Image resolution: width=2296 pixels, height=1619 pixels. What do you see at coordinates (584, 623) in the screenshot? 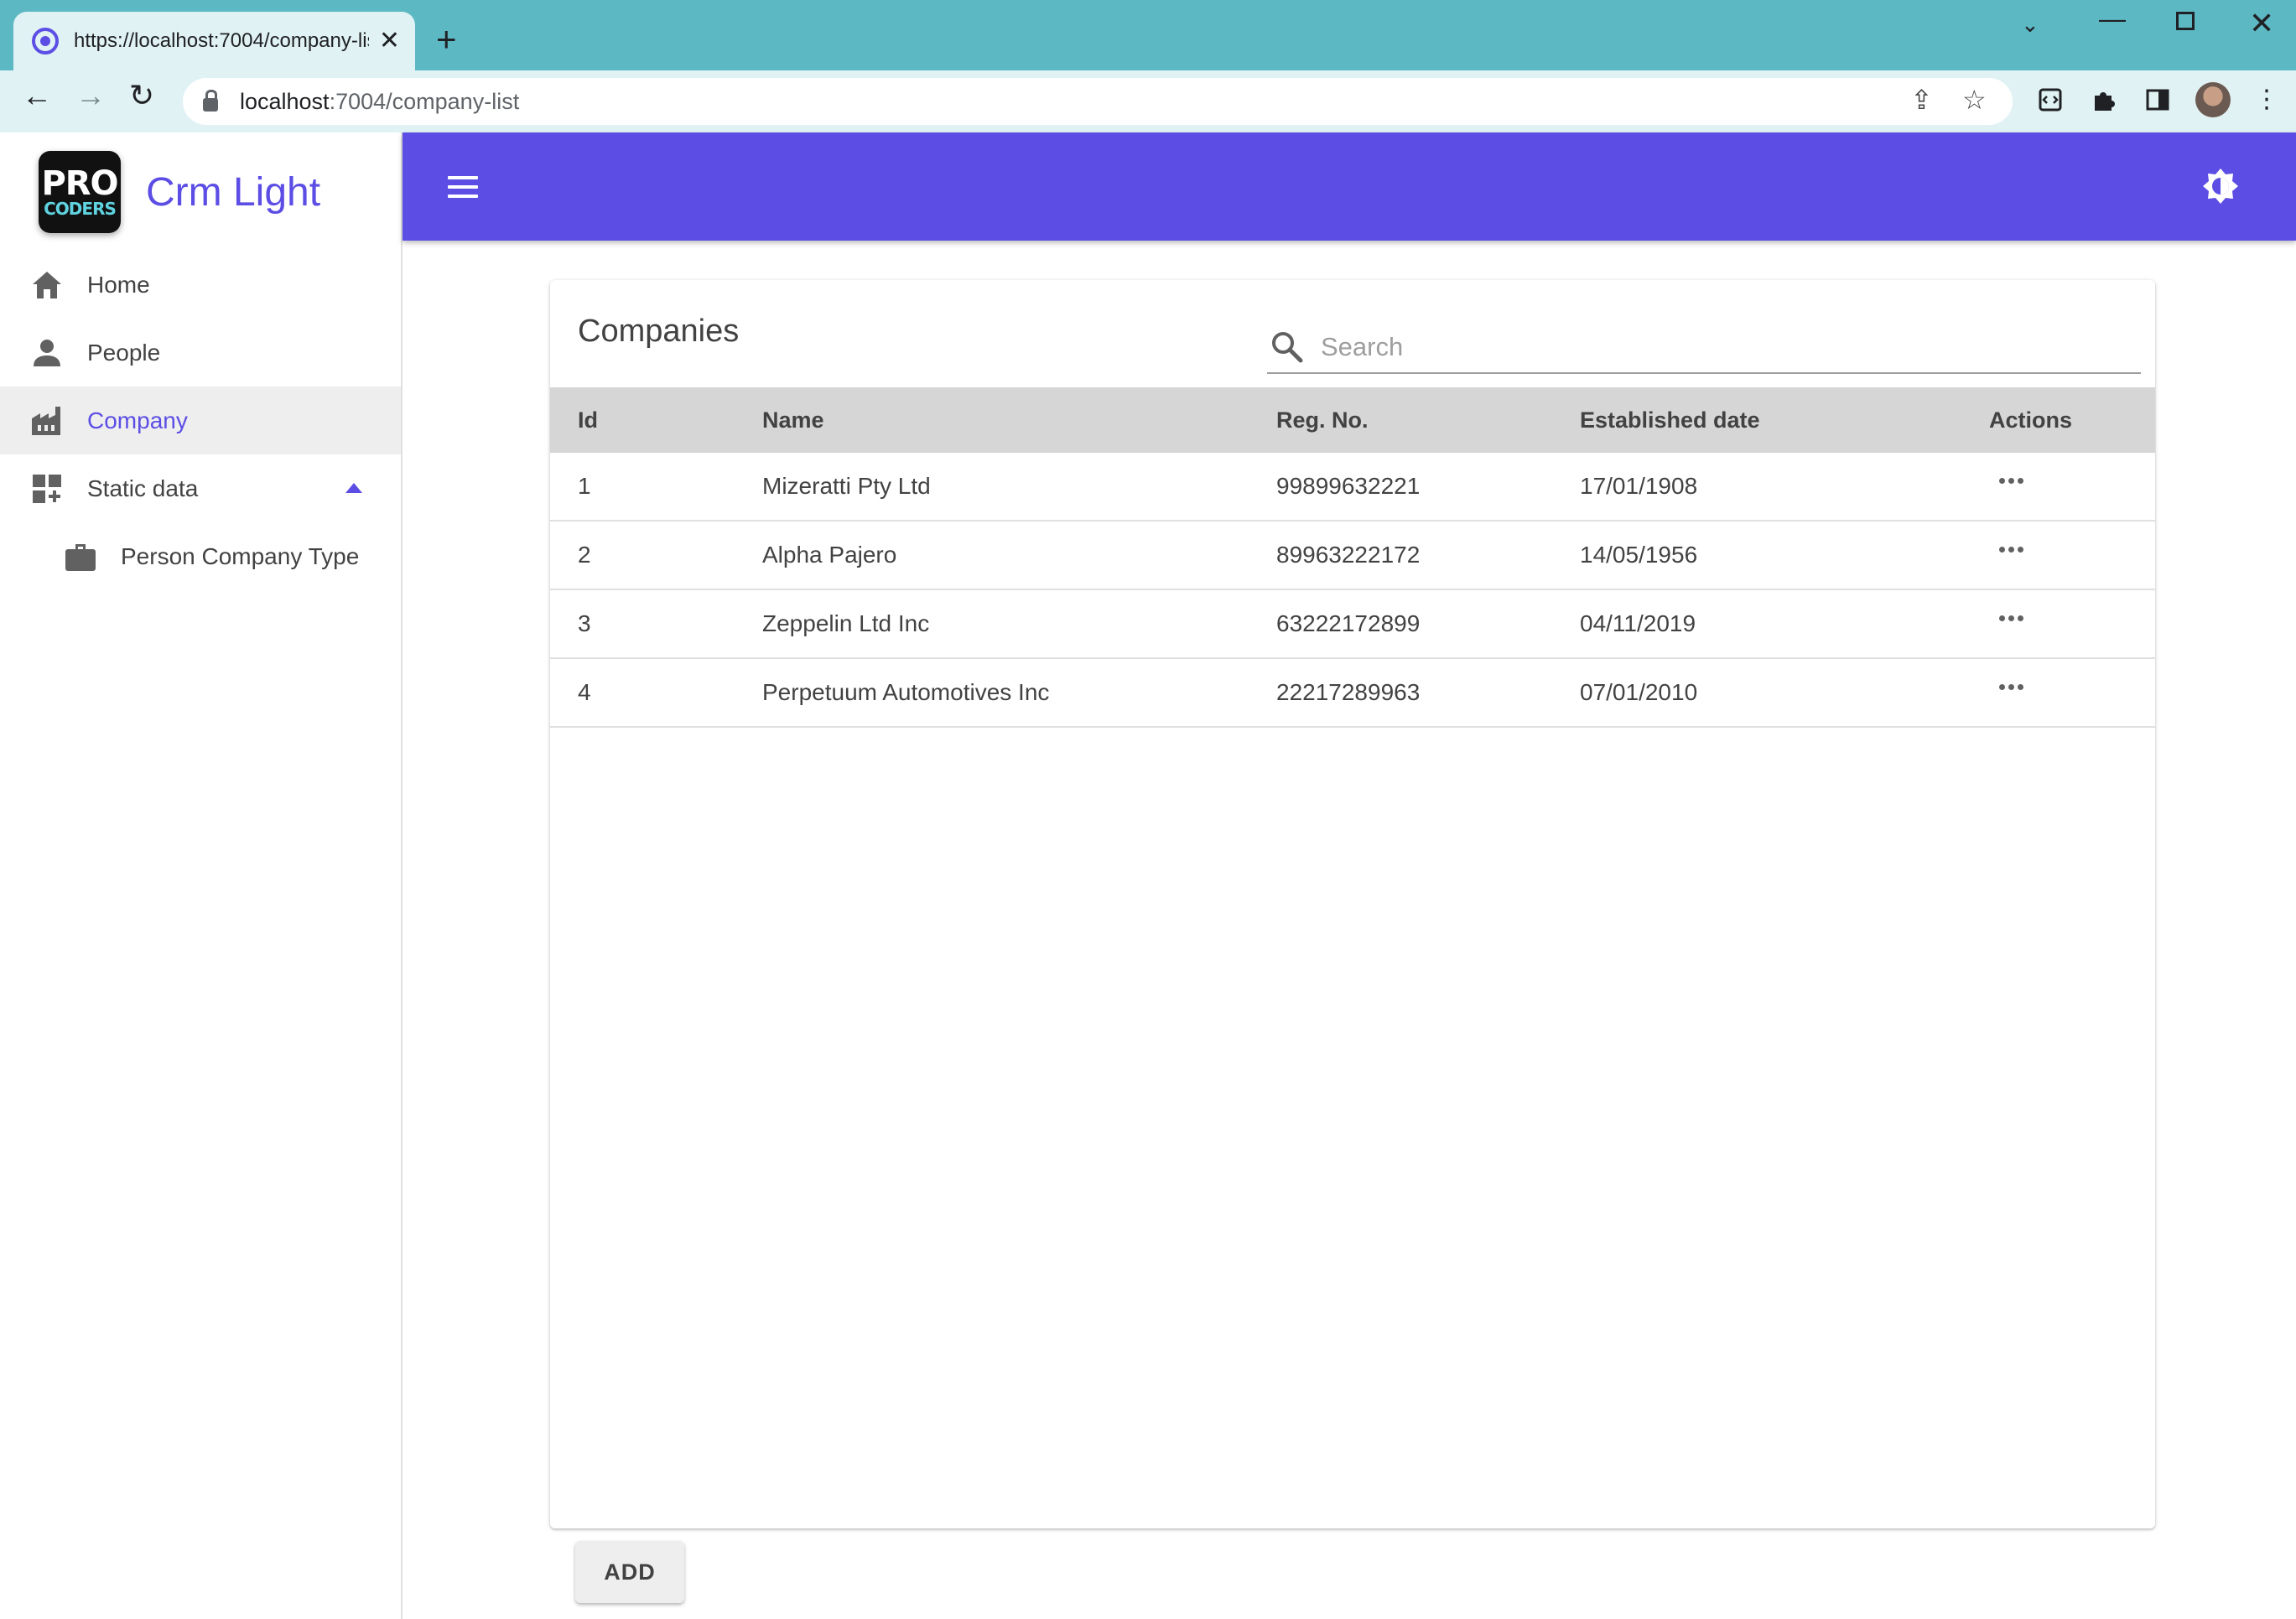
I see `cell-id: 3` at bounding box center [584, 623].